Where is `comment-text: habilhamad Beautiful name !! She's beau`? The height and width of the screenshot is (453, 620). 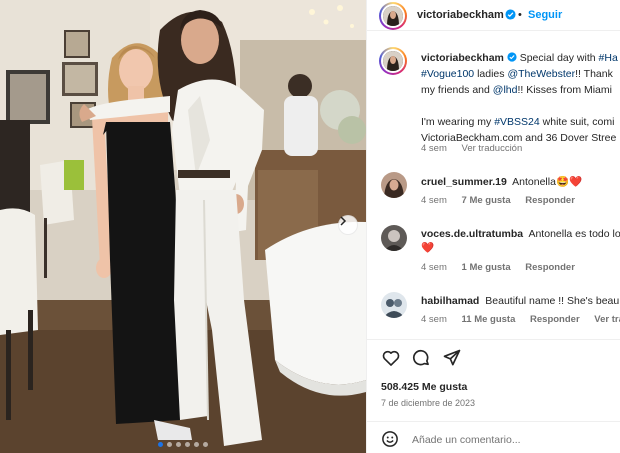 comment-text: habilhamad Beautiful name !! She's beau is located at coordinates (520, 301).